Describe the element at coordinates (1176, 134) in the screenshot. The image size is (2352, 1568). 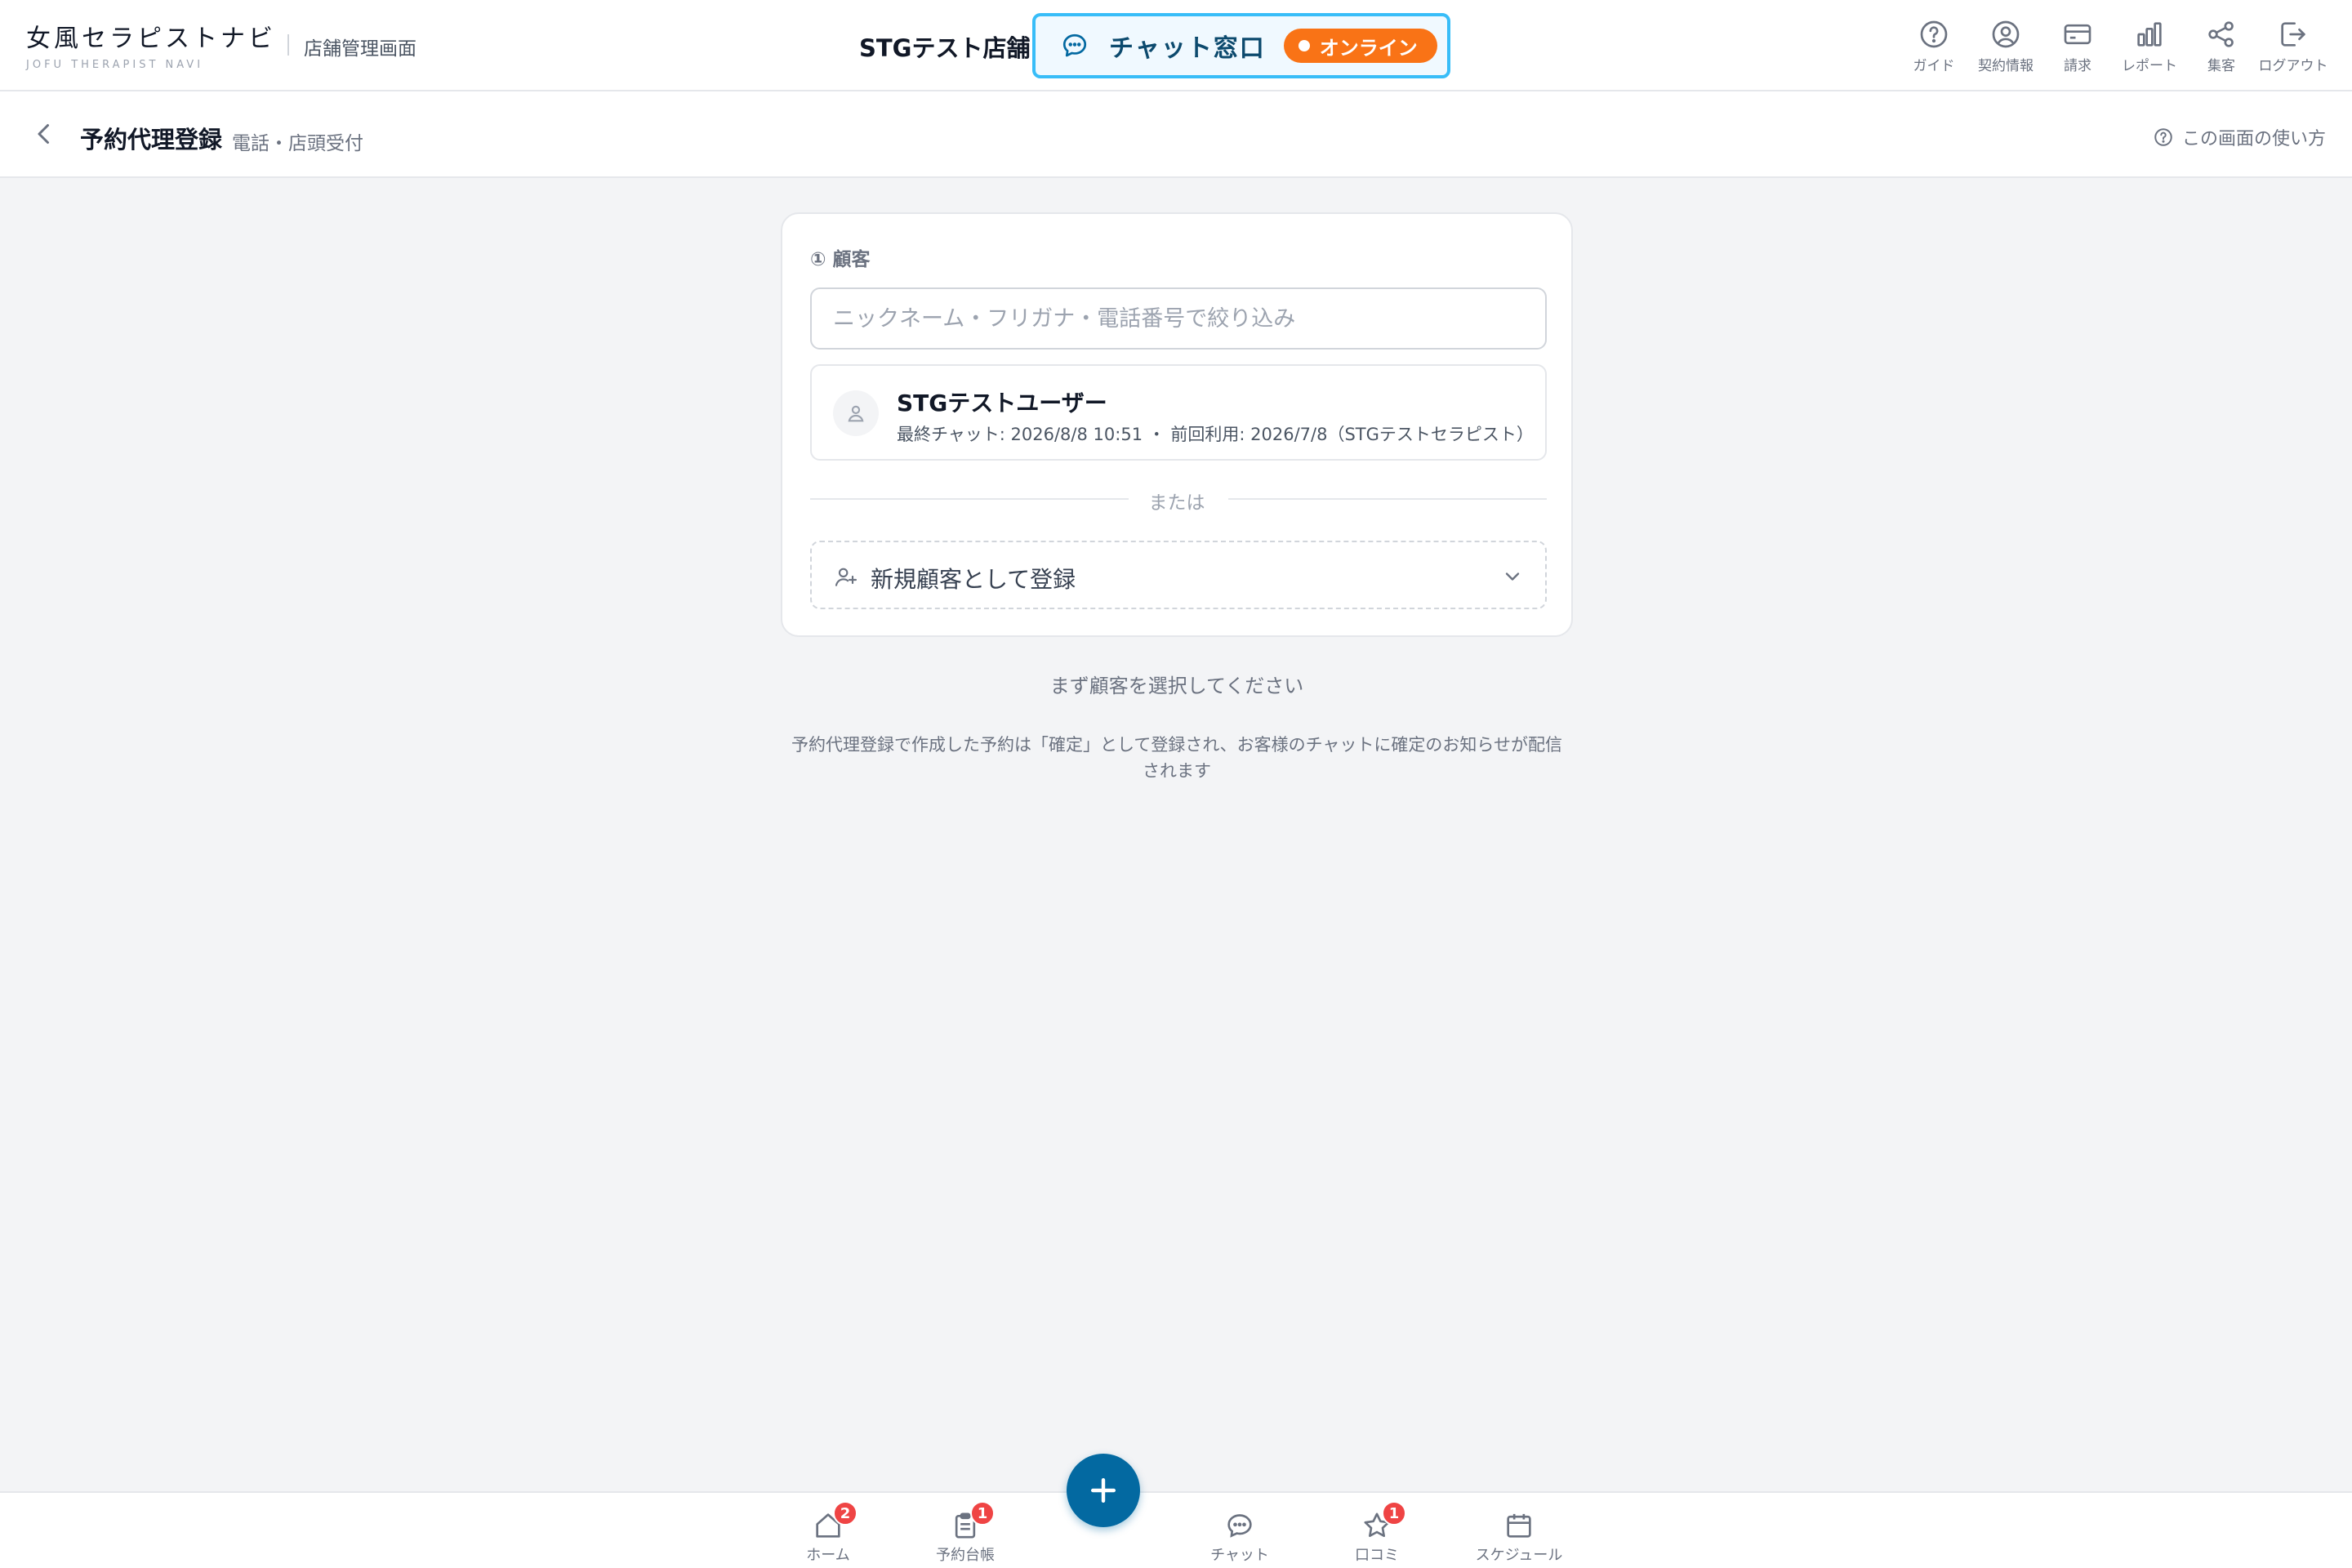
I see `page-header: 予約代理登録 電話・店頭受付 この画面の使い方` at that location.